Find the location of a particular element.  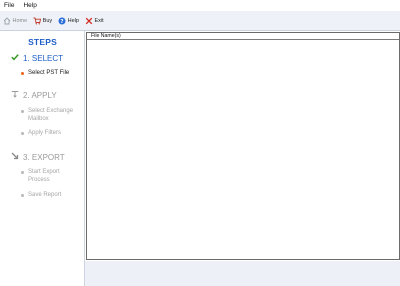

step-item-label: Select PST File is located at coordinates (49, 73).